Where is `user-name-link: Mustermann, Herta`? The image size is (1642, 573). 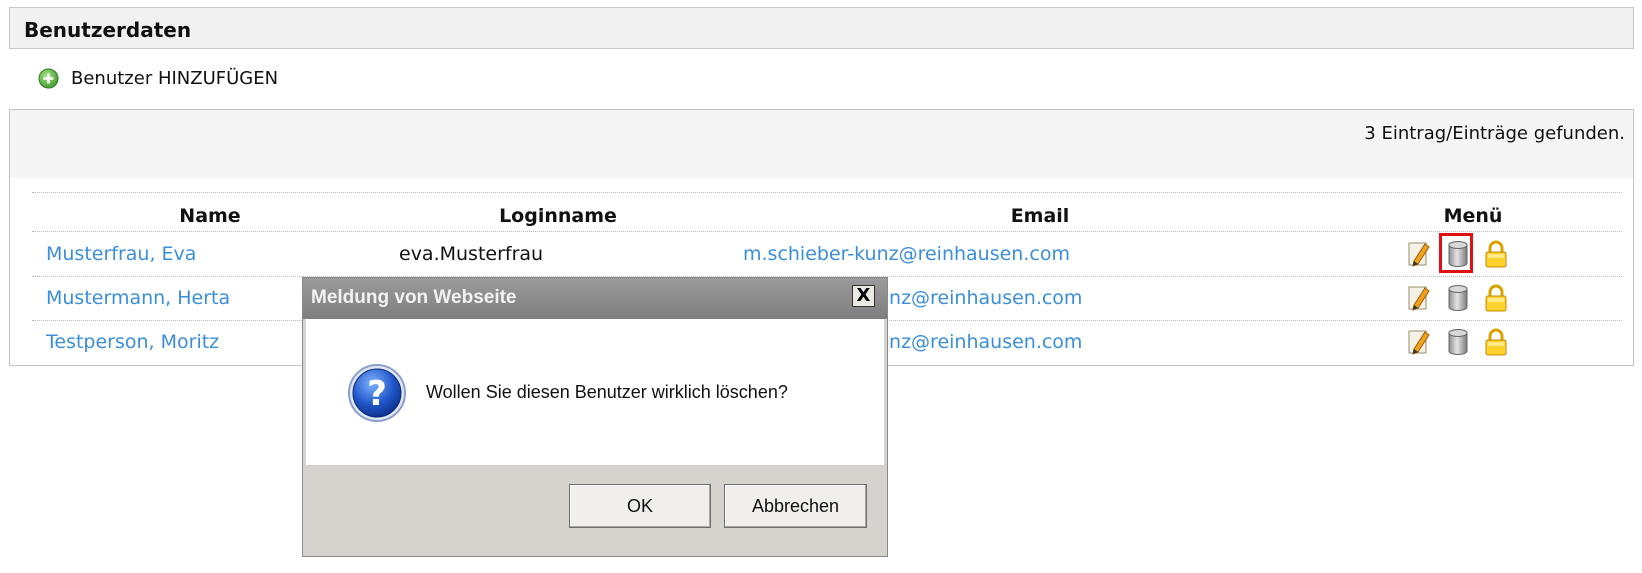 user-name-link: Mustermann, Herta is located at coordinates (138, 298).